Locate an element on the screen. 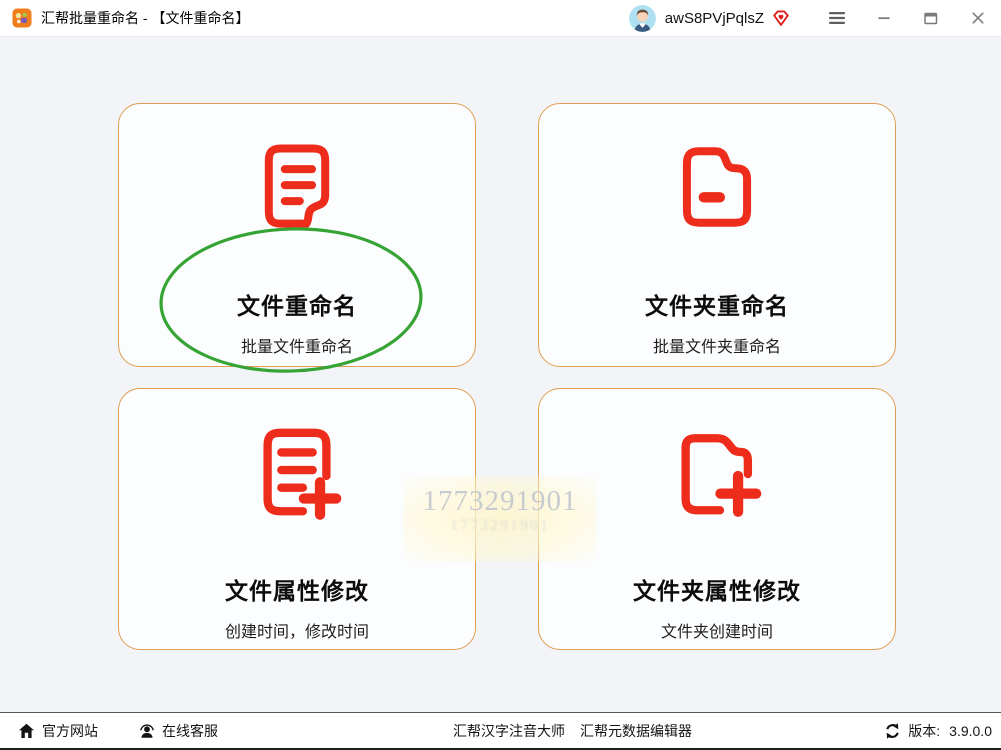 The width and height of the screenshot is (1001, 750). user-avatar is located at coordinates (642, 18).